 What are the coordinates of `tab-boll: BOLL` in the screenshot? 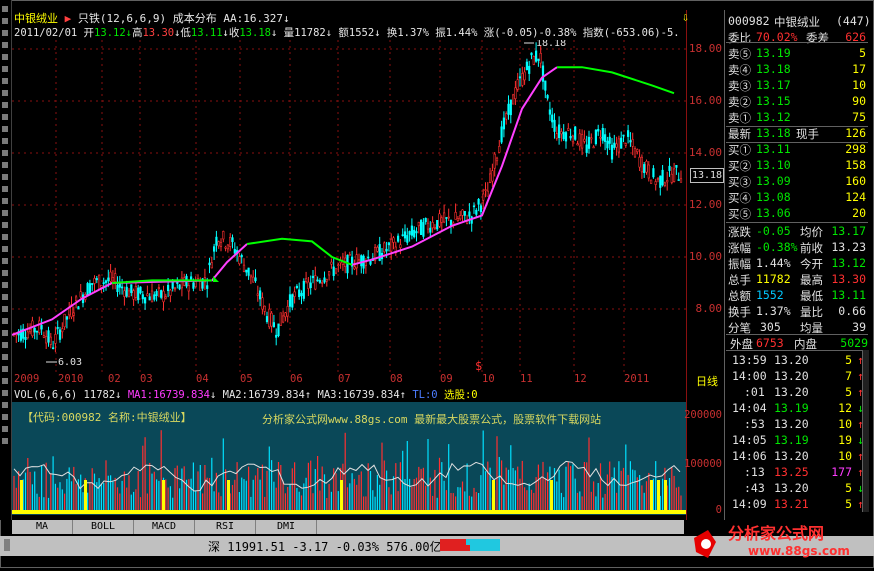 It's located at (103, 527).